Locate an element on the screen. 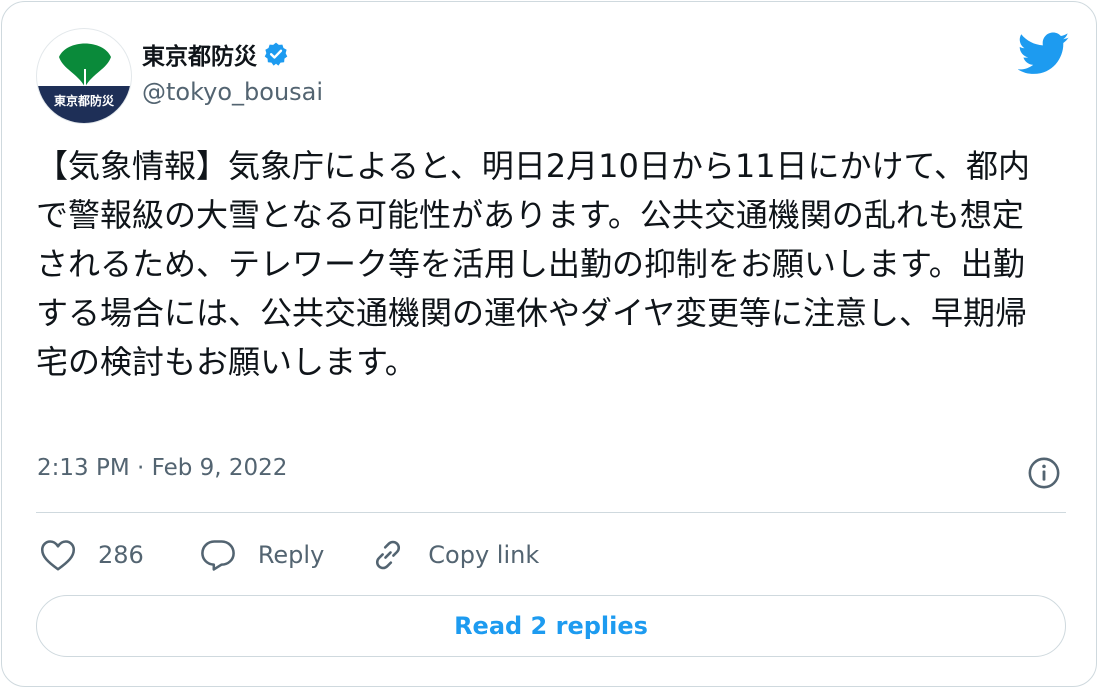 Image resolution: width=1100 pixels, height=690 pixels. verified-badge-icon is located at coordinates (276, 54).